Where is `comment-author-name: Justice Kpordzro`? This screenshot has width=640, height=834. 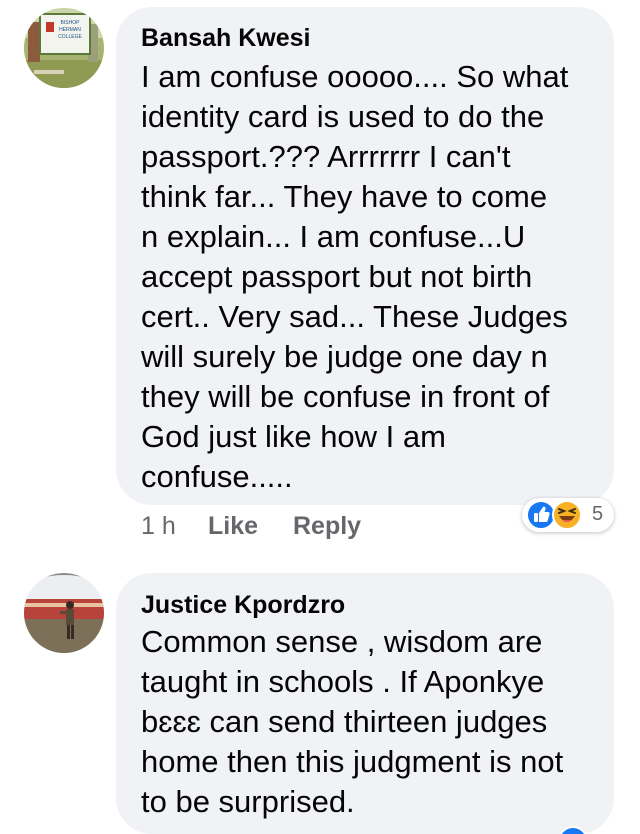
comment-author-name: Justice Kpordzro is located at coordinates (243, 605).